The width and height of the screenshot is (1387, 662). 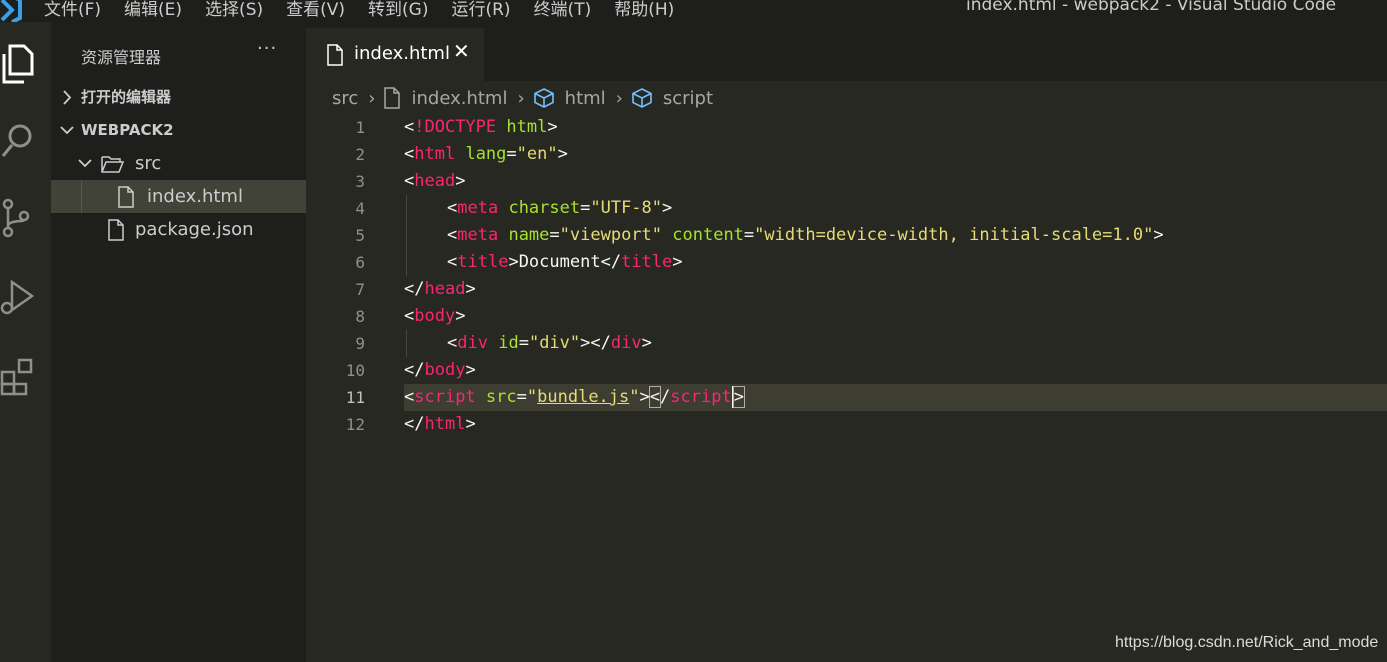 What do you see at coordinates (549, 343) in the screenshot?
I see `code-line: <div id="div"></div>` at bounding box center [549, 343].